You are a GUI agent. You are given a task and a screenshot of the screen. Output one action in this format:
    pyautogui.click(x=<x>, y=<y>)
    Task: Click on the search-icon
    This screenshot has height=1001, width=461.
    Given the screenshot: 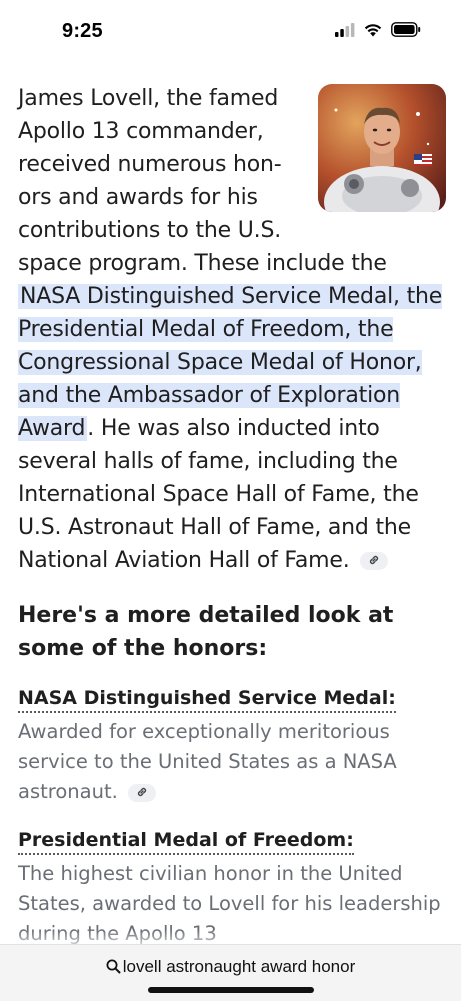 What is the action you would take?
    pyautogui.click(x=113, y=966)
    